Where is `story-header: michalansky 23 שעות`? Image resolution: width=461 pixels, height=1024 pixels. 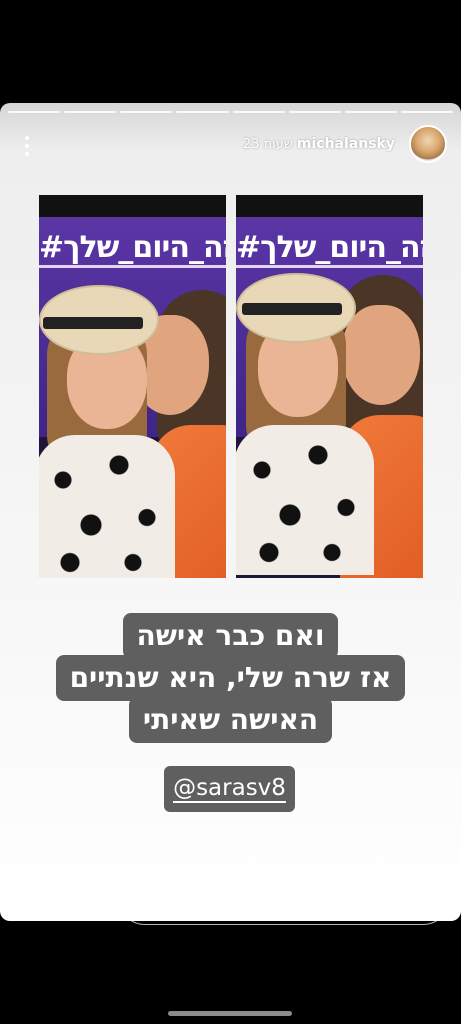 story-header: michalansky 23 שעות is located at coordinates (230, 147).